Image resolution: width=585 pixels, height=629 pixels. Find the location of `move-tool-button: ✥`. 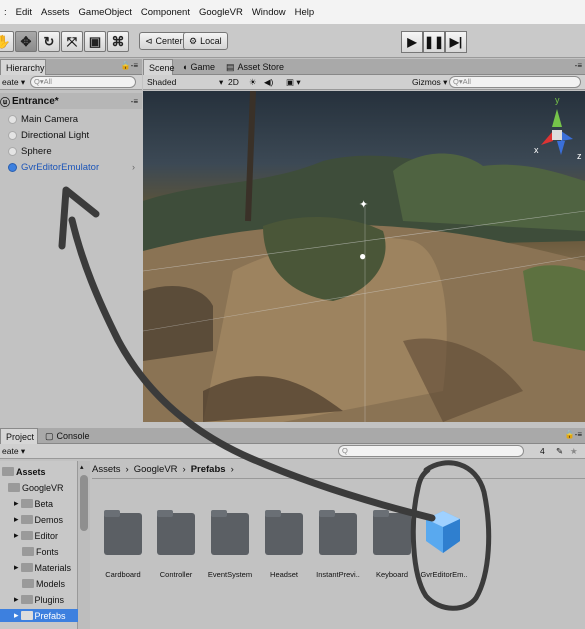

move-tool-button: ✥ is located at coordinates (26, 41).